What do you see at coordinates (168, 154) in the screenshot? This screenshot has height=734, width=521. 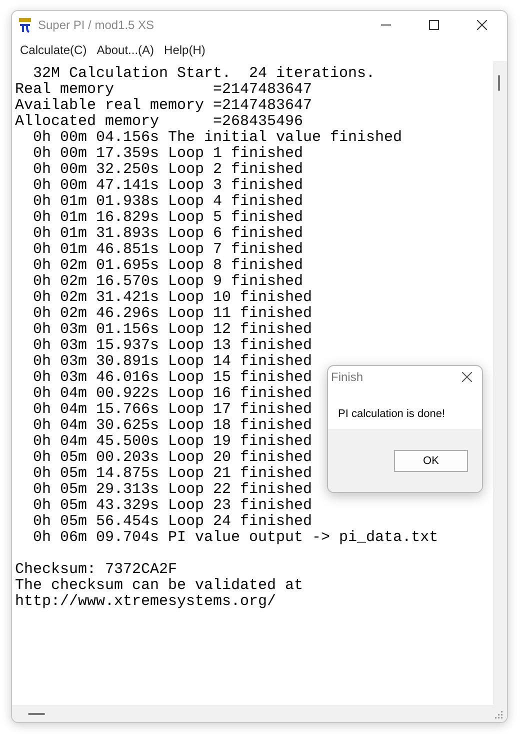 I see `output-line: 0h 00m 17.359s Loop 1 finished` at bounding box center [168, 154].